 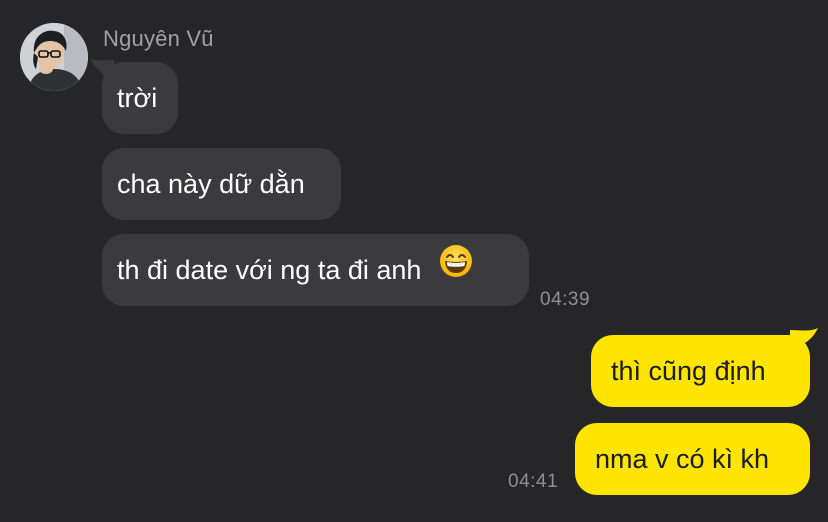 I want to click on person-photo-icon, so click(x=54, y=57).